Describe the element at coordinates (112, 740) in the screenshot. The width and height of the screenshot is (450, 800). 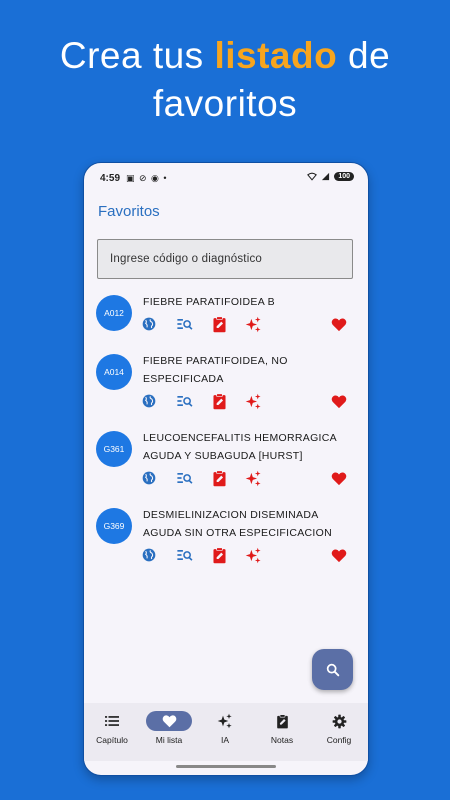
I see `nav-label: Capítulo` at that location.